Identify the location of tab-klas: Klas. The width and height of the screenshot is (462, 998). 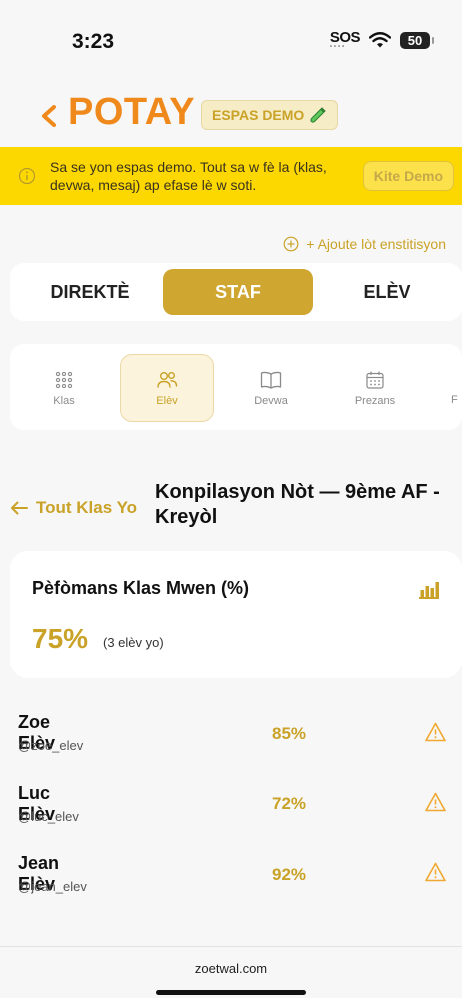
(64, 388).